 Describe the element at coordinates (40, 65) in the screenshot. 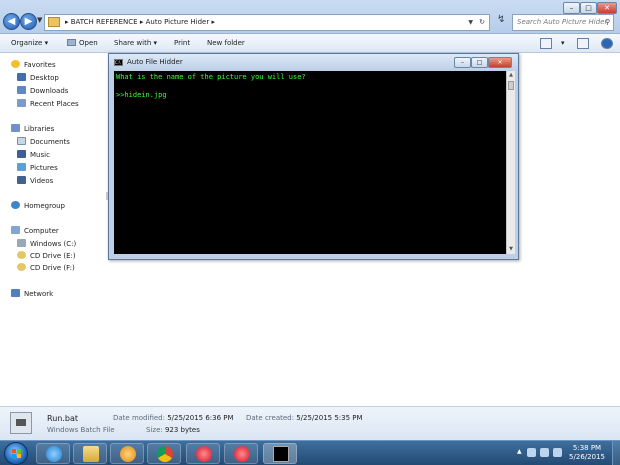

I see `nav-favorites-label: Favorites` at that location.